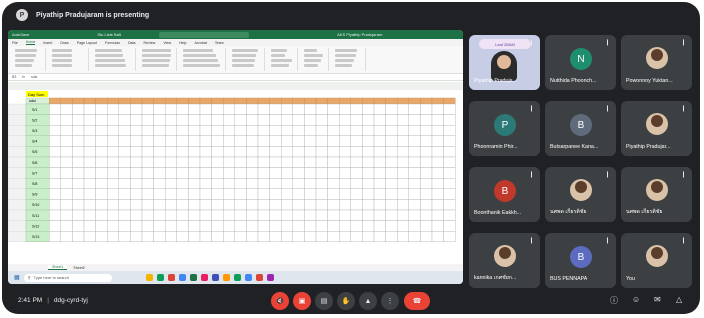 Image resolution: width=704 pixels, height=318 pixels. I want to click on present-button: ▲, so click(368, 301).